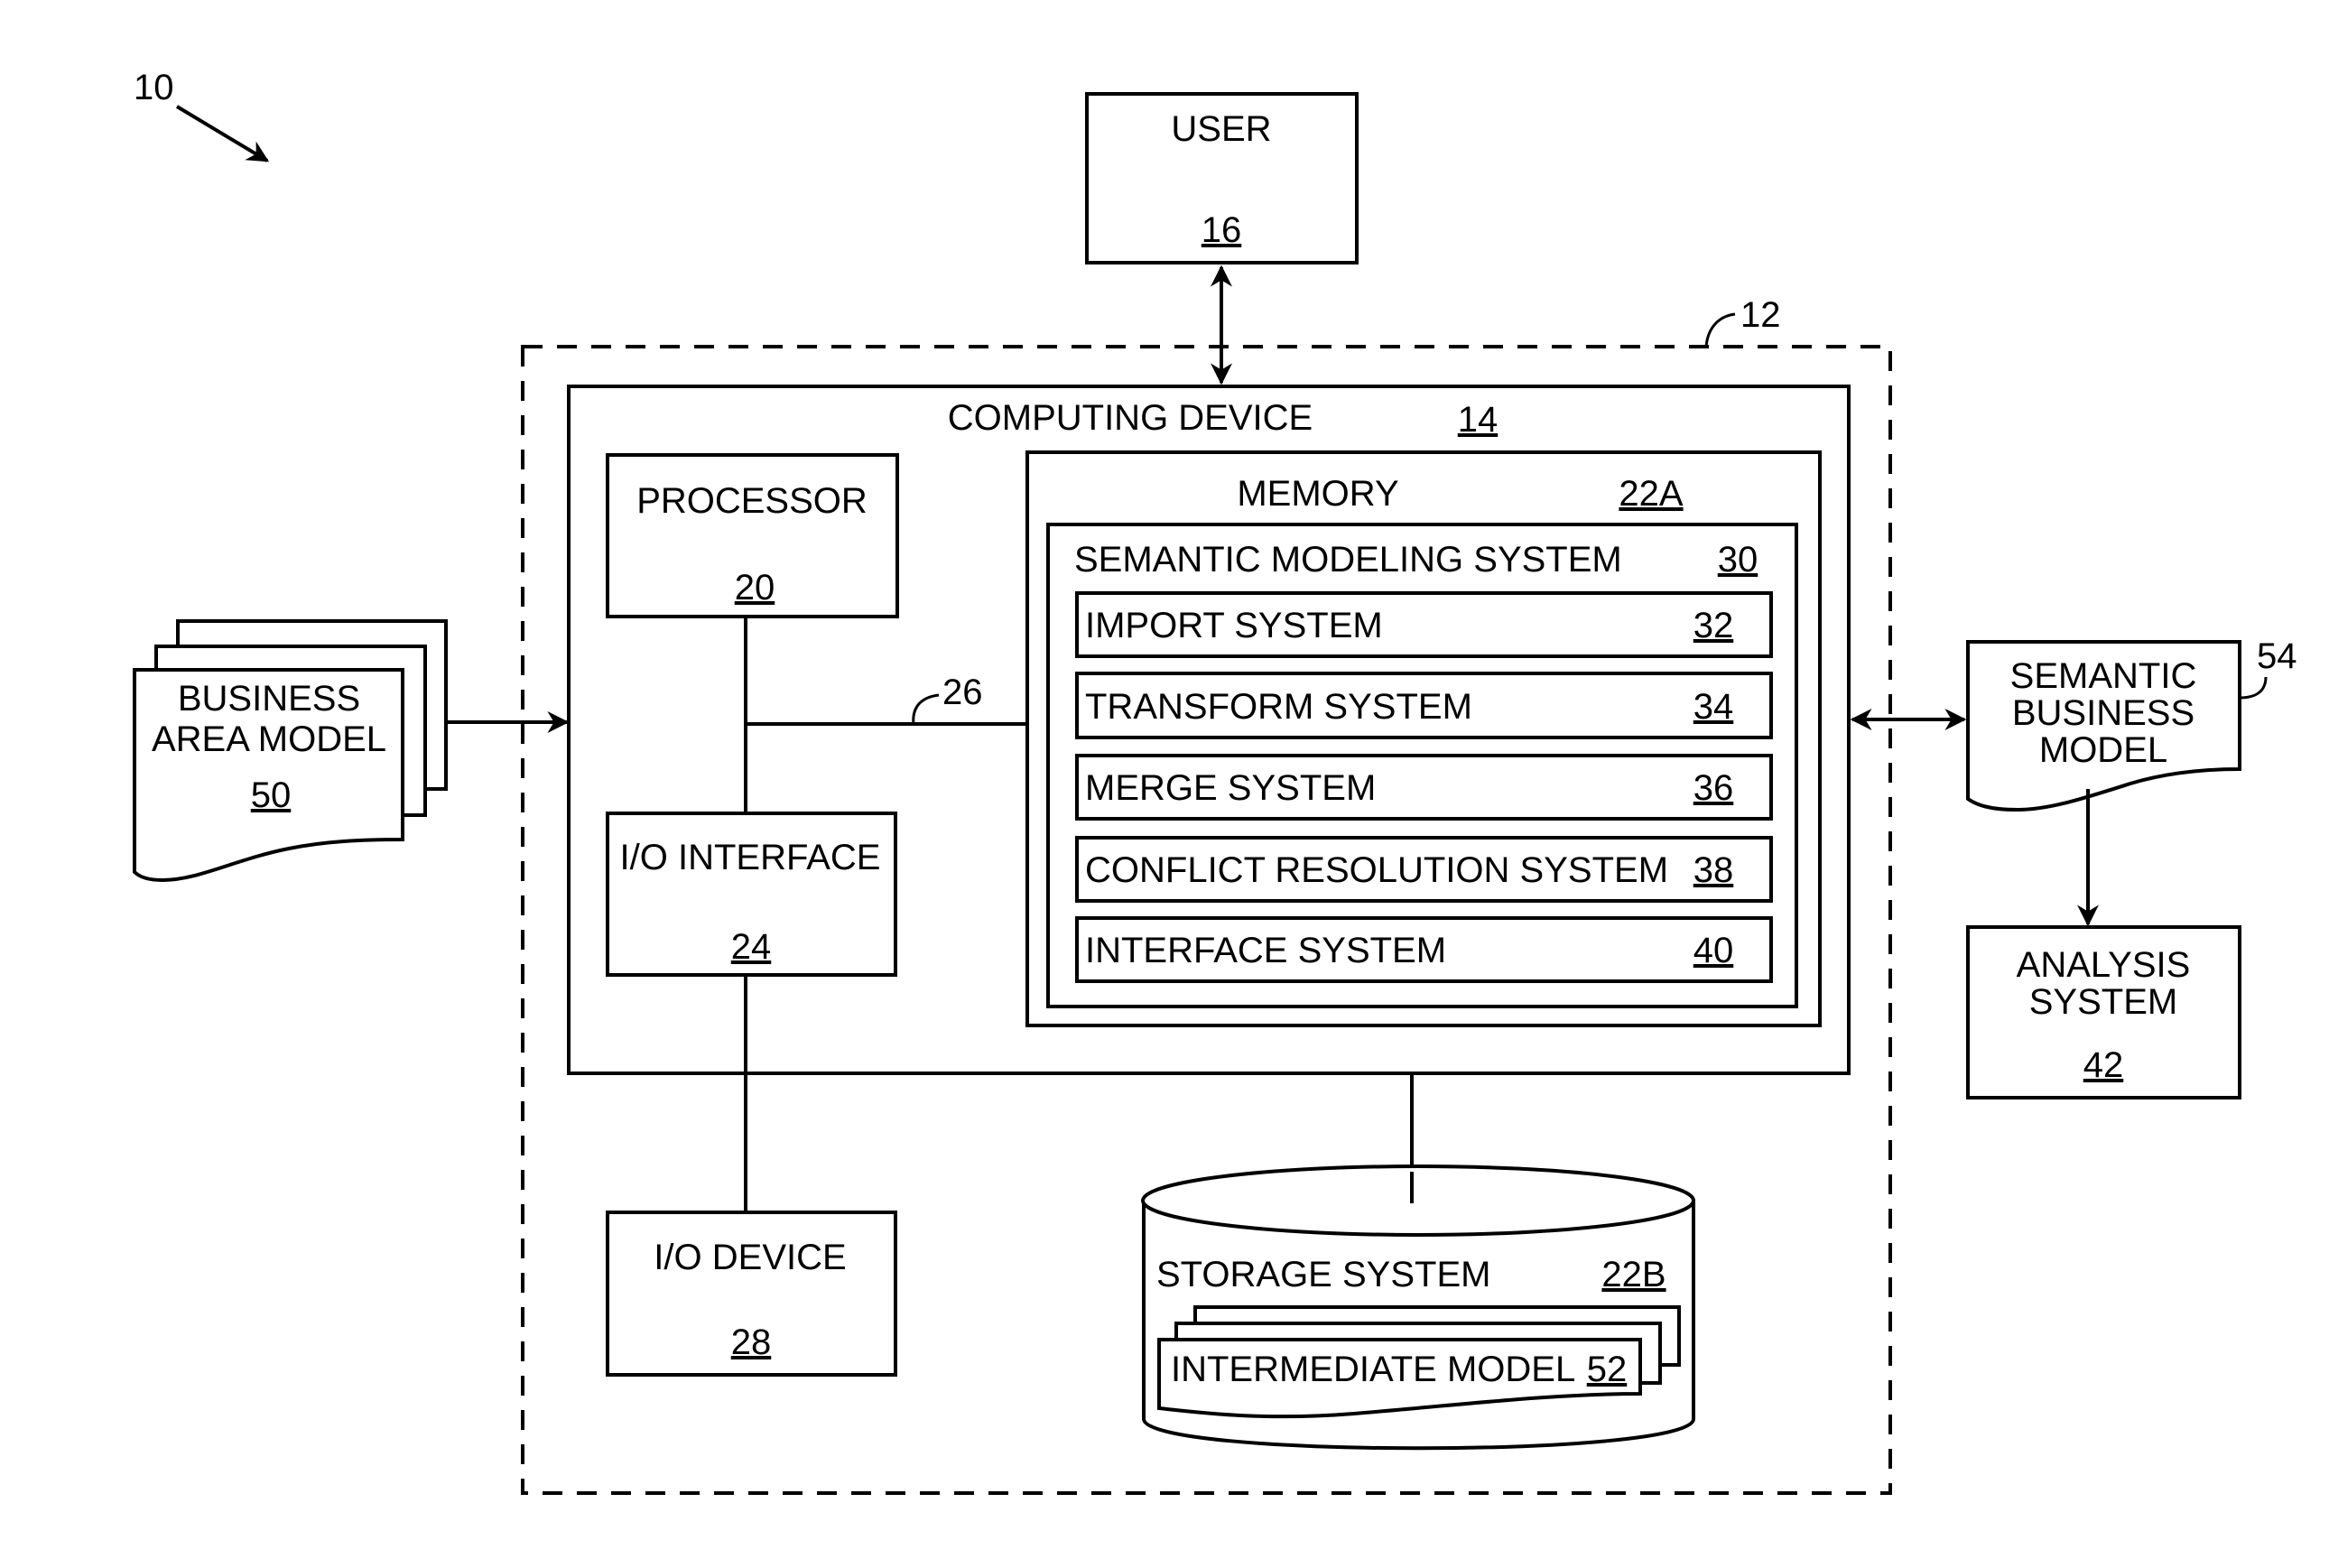 Image resolution: width=2329 pixels, height=1568 pixels. What do you see at coordinates (1424, 787) in the screenshot?
I see `subsystem-merge: MERGE SYSTEM 36` at bounding box center [1424, 787].